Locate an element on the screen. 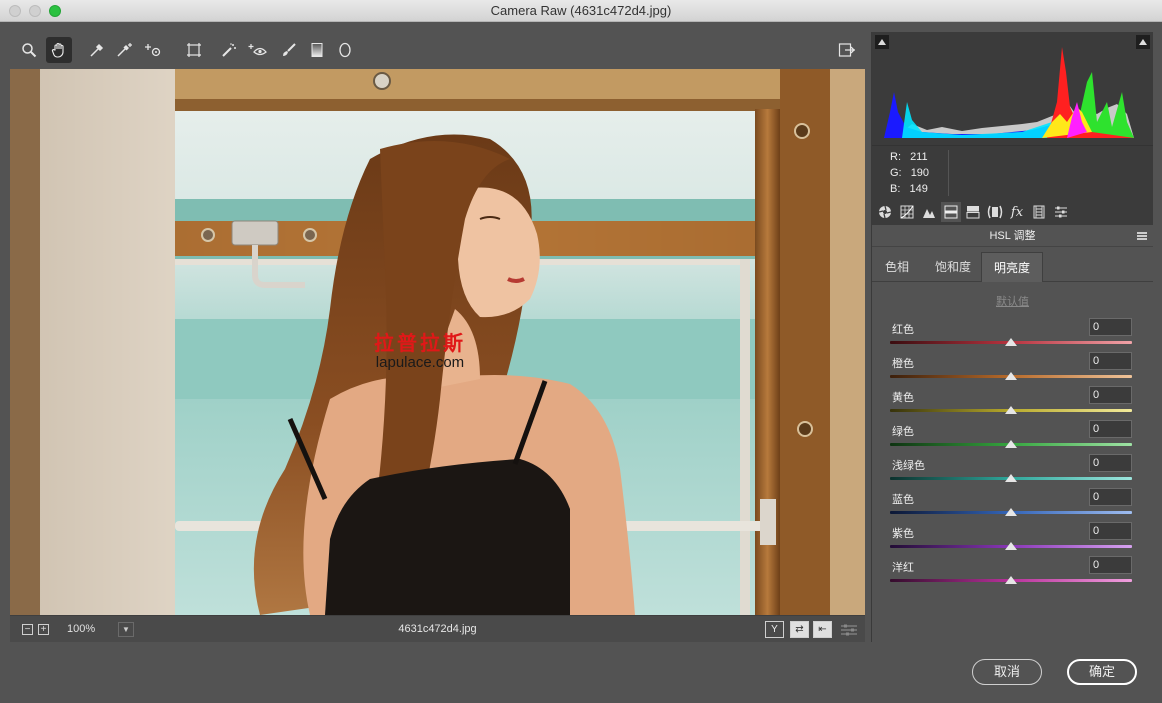 This screenshot has width=1162, height=703. white-balance-icon is located at coordinates (97, 50).